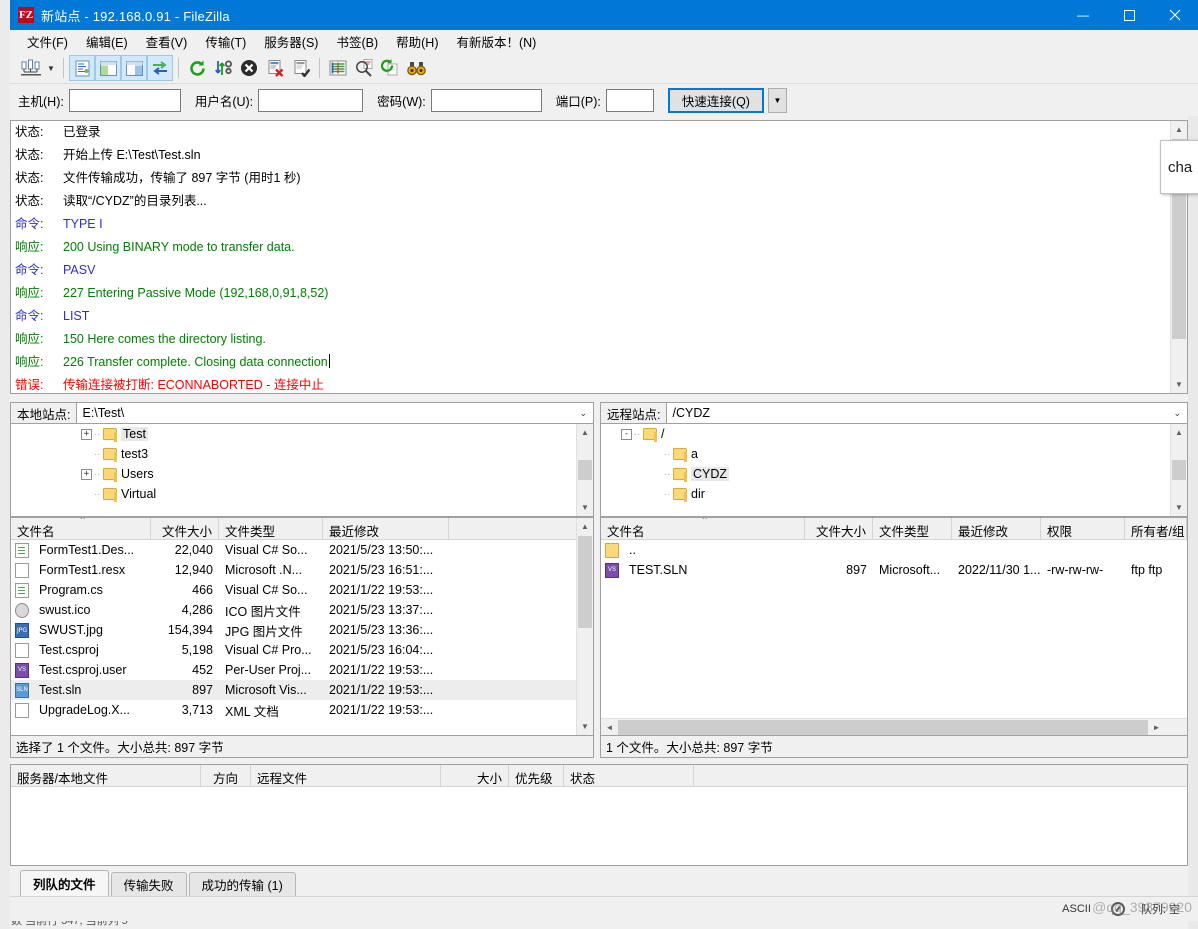 The height and width of the screenshot is (929, 1198). Describe the element at coordinates (242, 884) in the screenshot. I see `tab-successful-transfers: 成功的传输 (1)` at that location.